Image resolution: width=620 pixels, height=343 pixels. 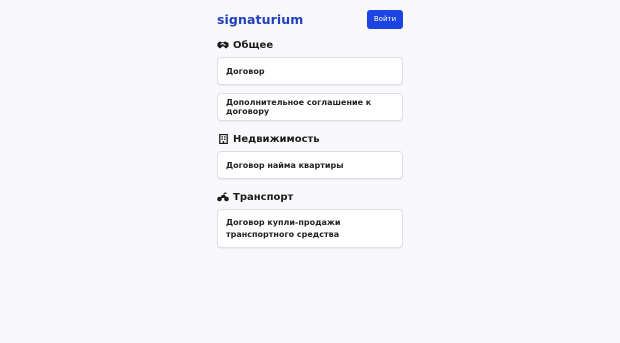 I want to click on list-item-label: Дополнительное соглашение к договору, so click(x=299, y=107).